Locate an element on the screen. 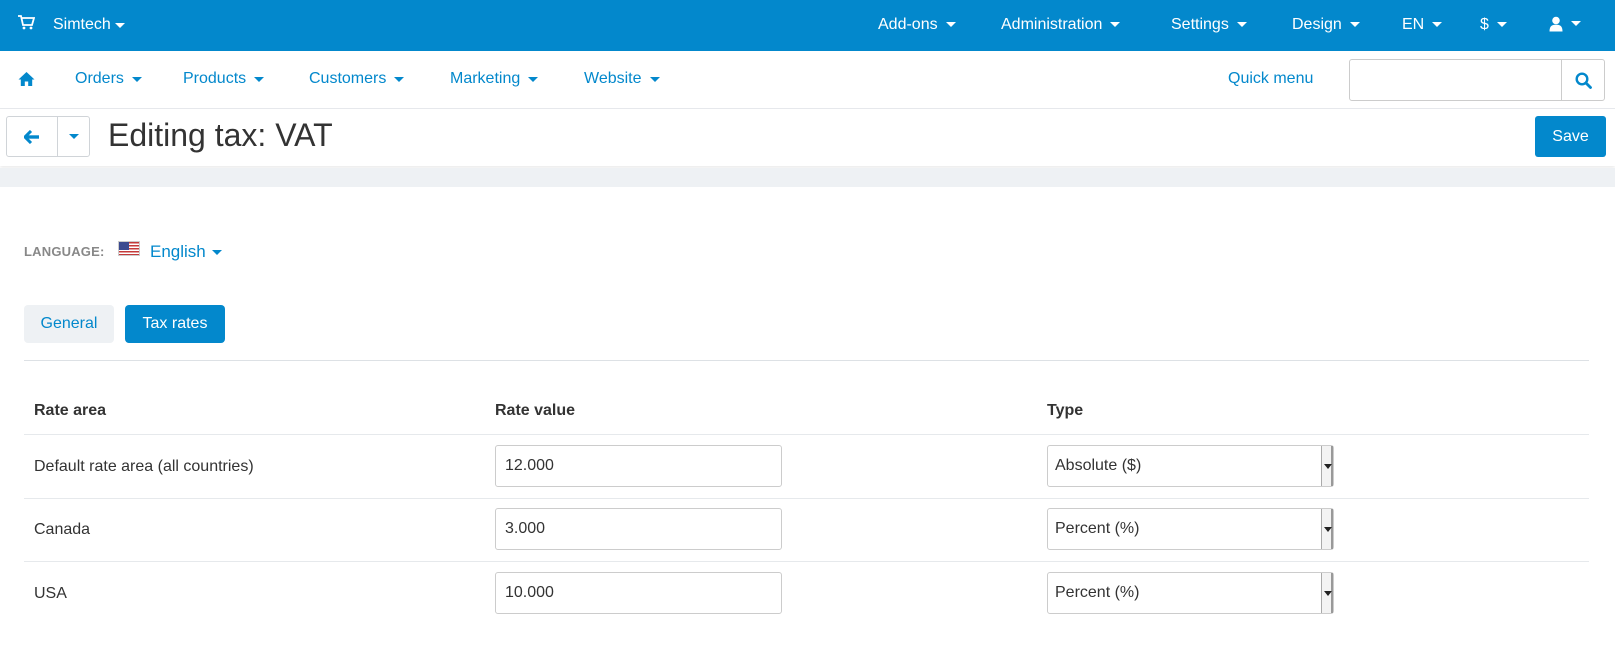 This screenshot has width=1615, height=650. column-header-rate-value: Rate value is located at coordinates (535, 410).